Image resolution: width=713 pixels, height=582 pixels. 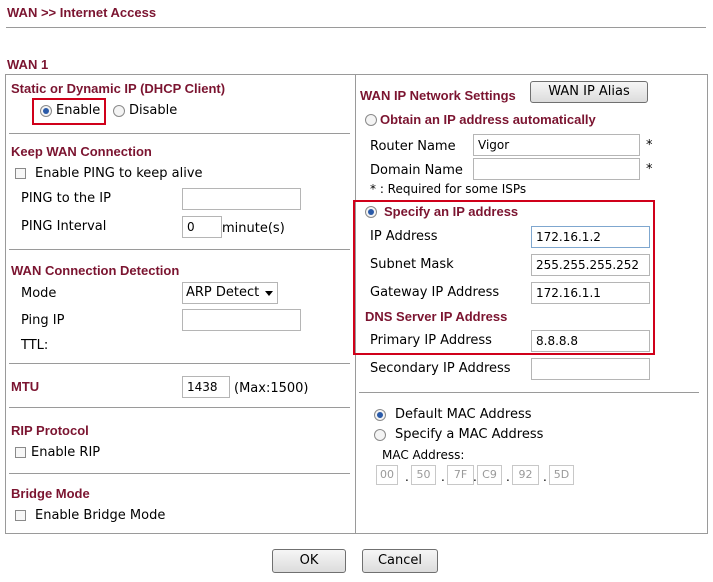 What do you see at coordinates (35, 345) in the screenshot?
I see `ttl-label: TTL:` at bounding box center [35, 345].